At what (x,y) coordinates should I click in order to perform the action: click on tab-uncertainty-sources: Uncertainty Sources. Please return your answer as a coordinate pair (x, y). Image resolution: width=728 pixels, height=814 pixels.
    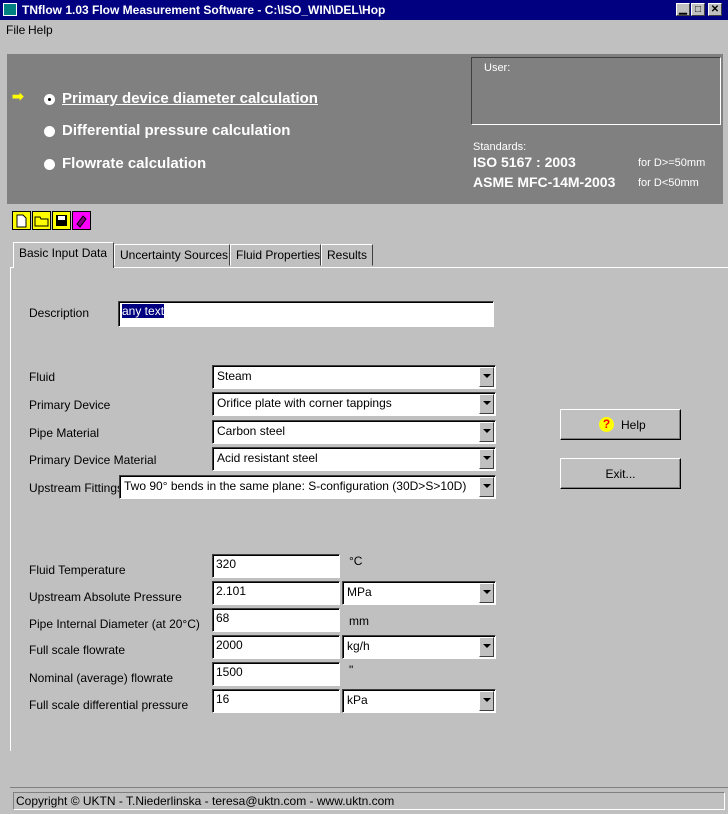
    Looking at the image, I should click on (172, 255).